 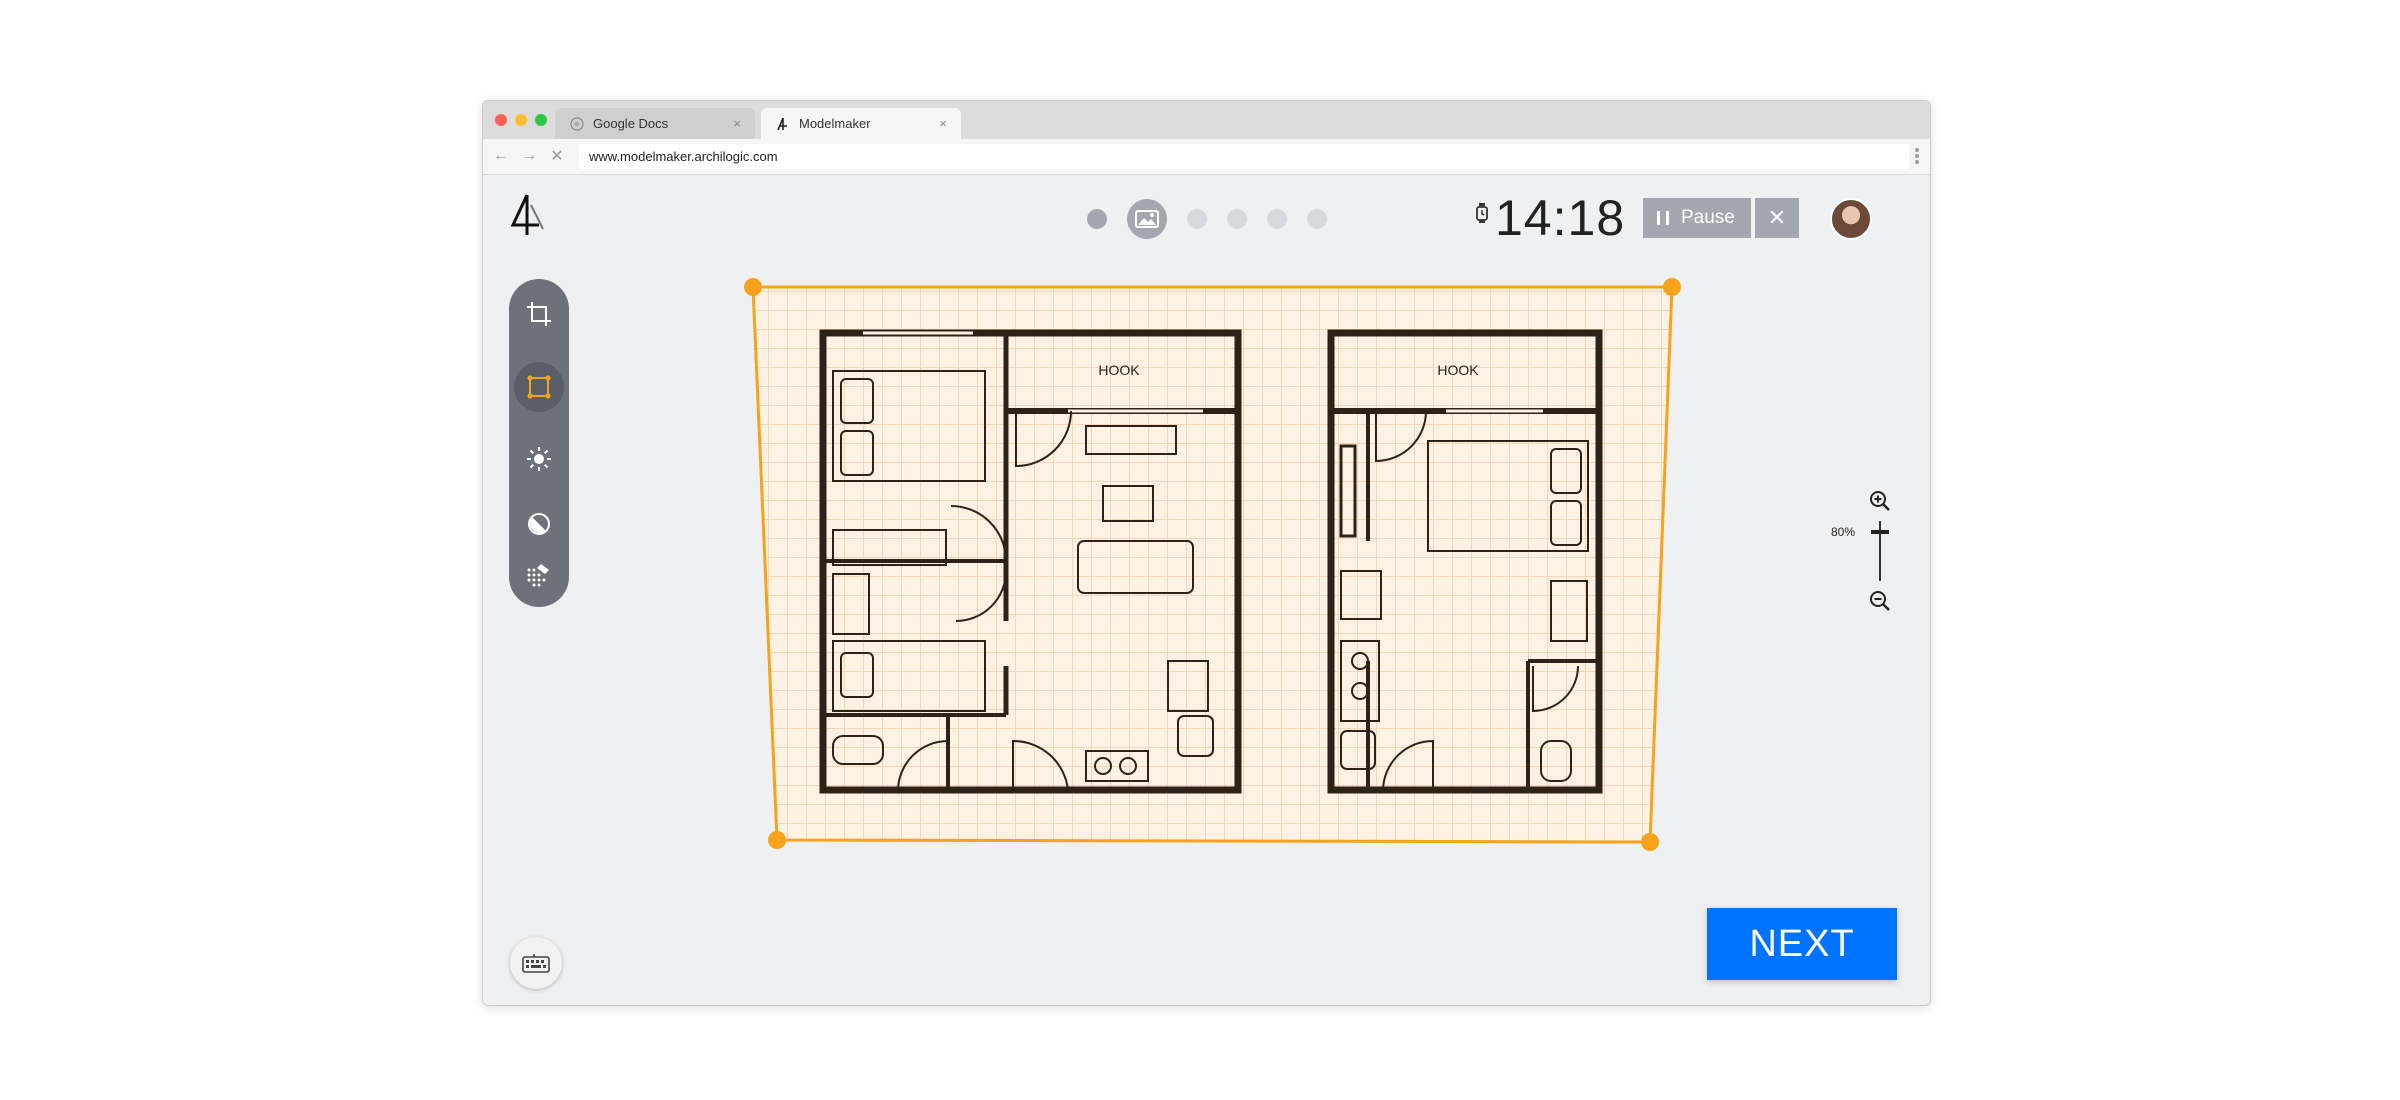 I want to click on zoom-in-icon, so click(x=1880, y=501).